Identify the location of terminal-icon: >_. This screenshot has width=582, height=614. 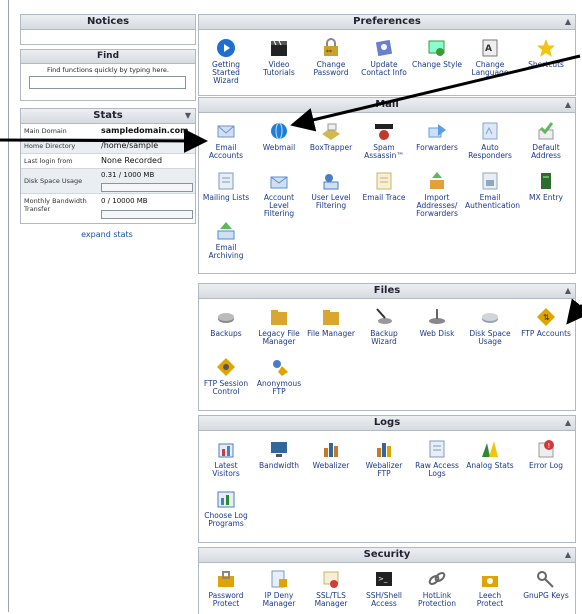
(384, 579).